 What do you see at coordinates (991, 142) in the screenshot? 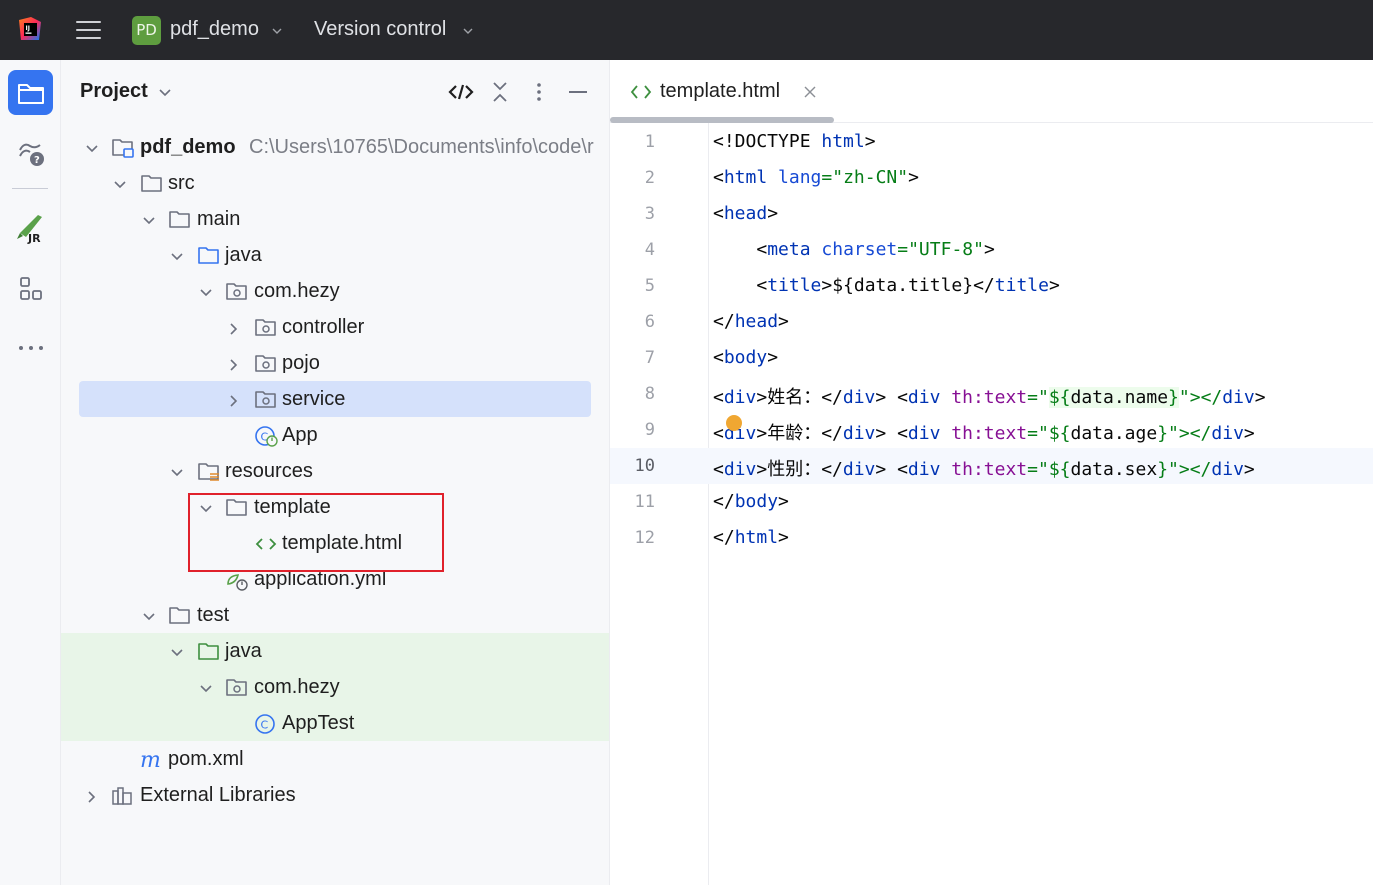
I see `code-line: 1 <!DOCTYPE html>` at bounding box center [991, 142].